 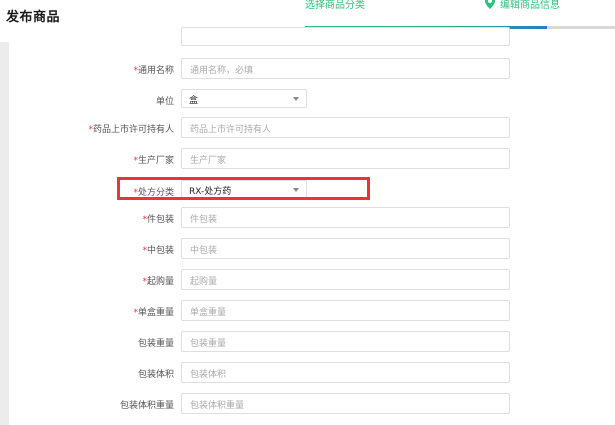 What do you see at coordinates (244, 98) in the screenshot?
I see `unit-select: 盒` at bounding box center [244, 98].